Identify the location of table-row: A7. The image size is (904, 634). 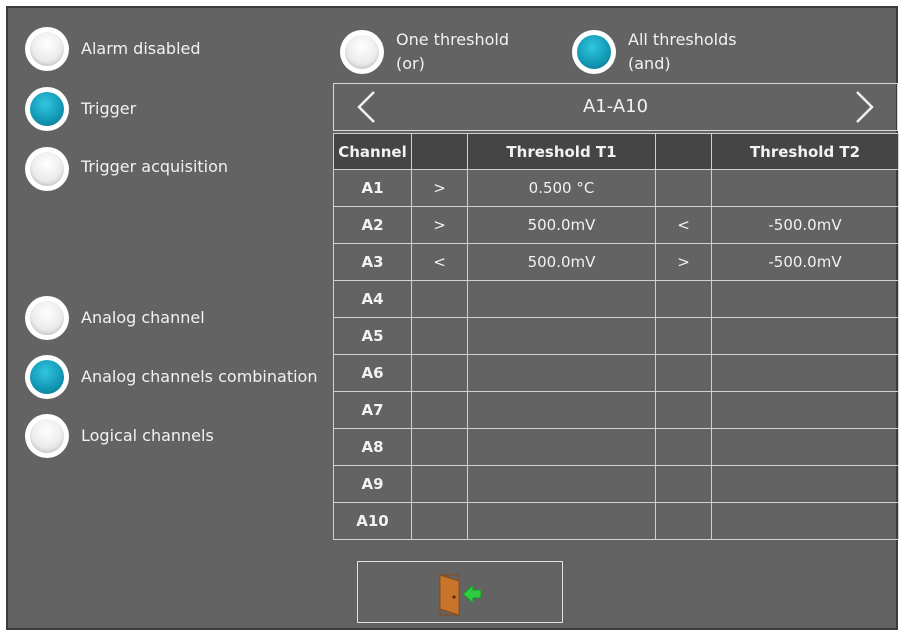
(616, 410).